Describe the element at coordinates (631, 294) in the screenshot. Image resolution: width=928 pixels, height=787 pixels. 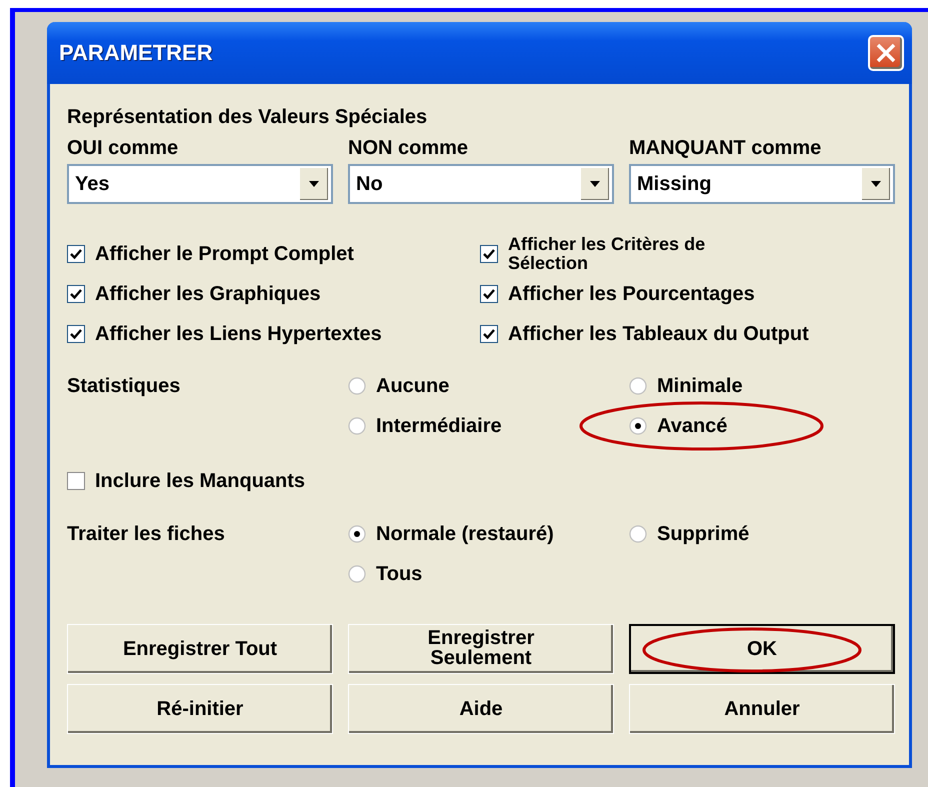
I see `checkbox-label: Afficher les Pourcentages` at that location.